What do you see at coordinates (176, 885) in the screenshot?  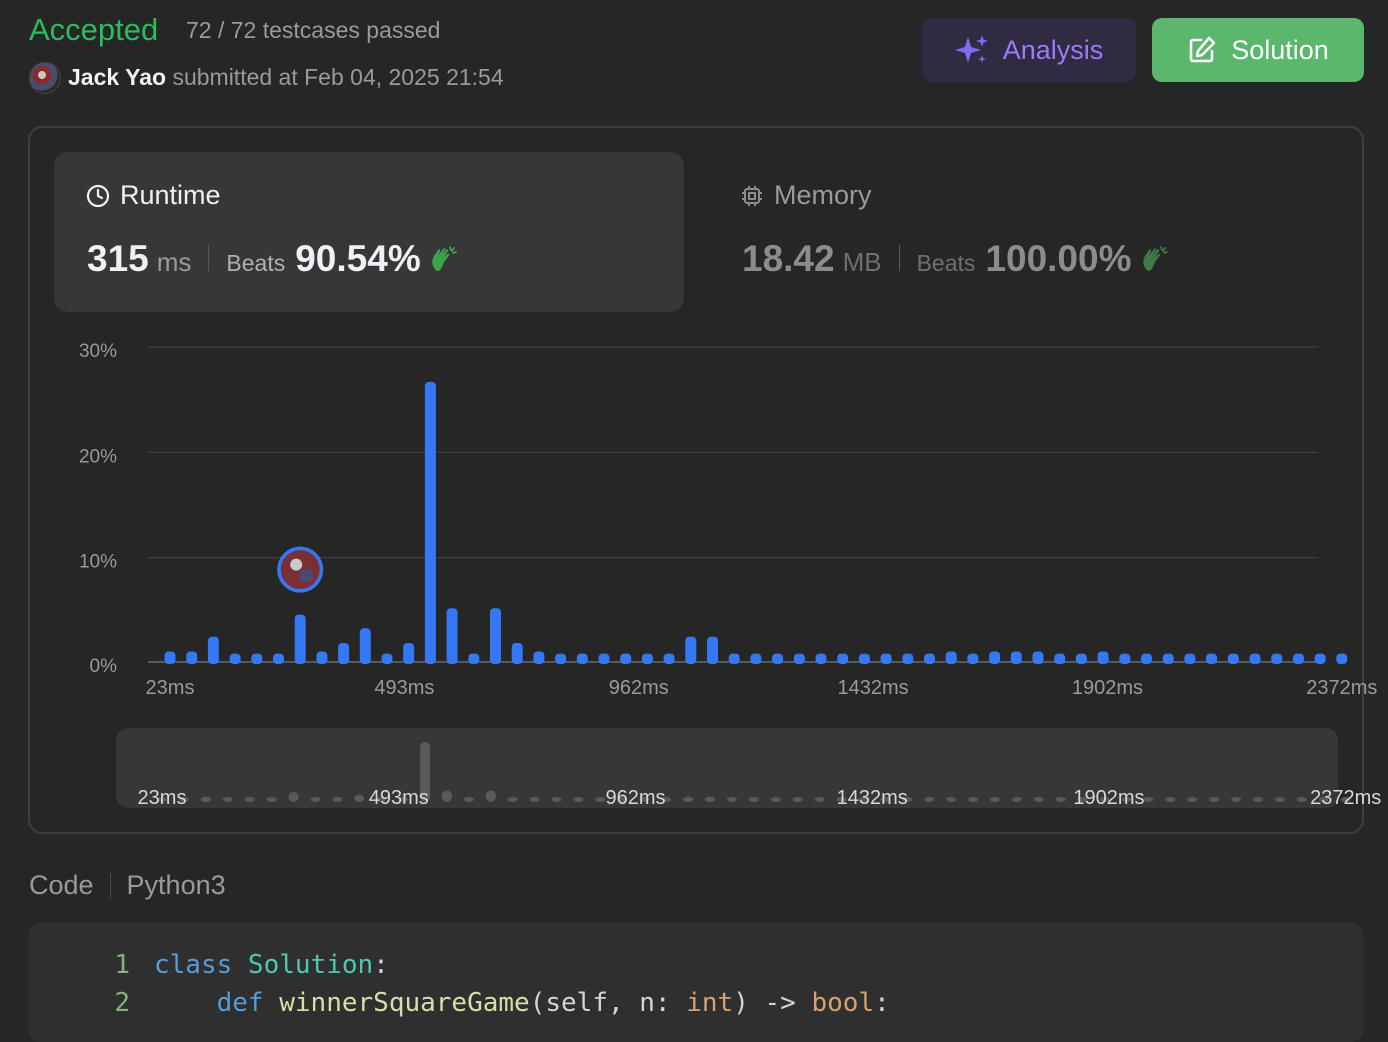 I see `code-language: Python3` at bounding box center [176, 885].